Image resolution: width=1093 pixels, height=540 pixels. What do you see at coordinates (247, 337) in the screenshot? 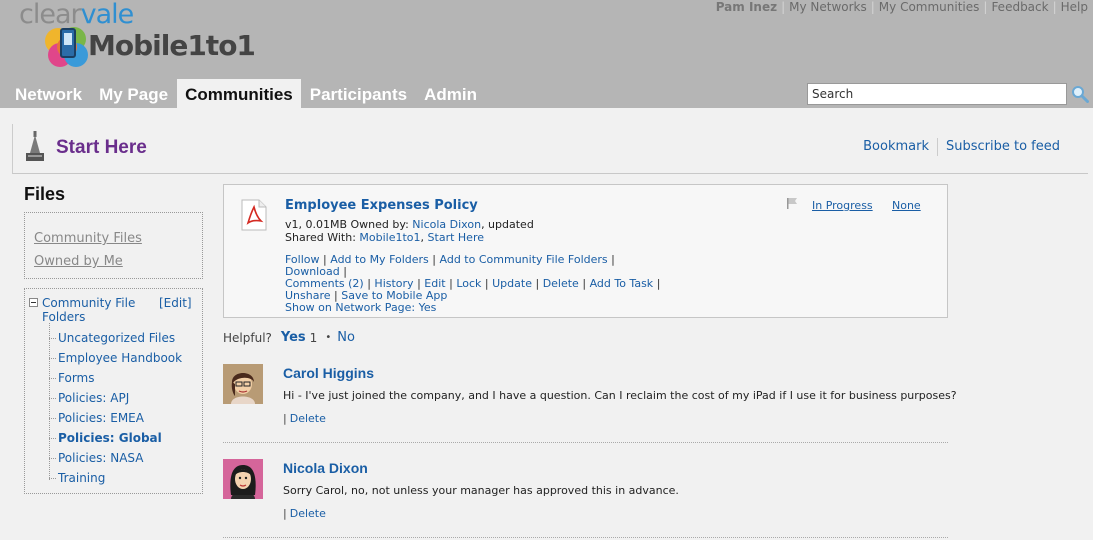
I see `helpful-label: Helpful?` at bounding box center [247, 337].